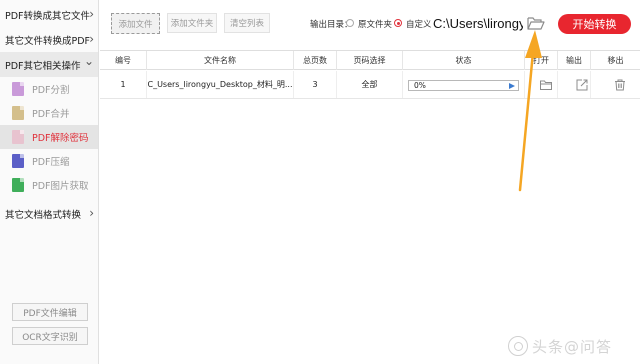 The height and width of the screenshot is (364, 640). I want to click on category-other-to-pdf: 其它文件转换成PDF ›, so click(49, 39).